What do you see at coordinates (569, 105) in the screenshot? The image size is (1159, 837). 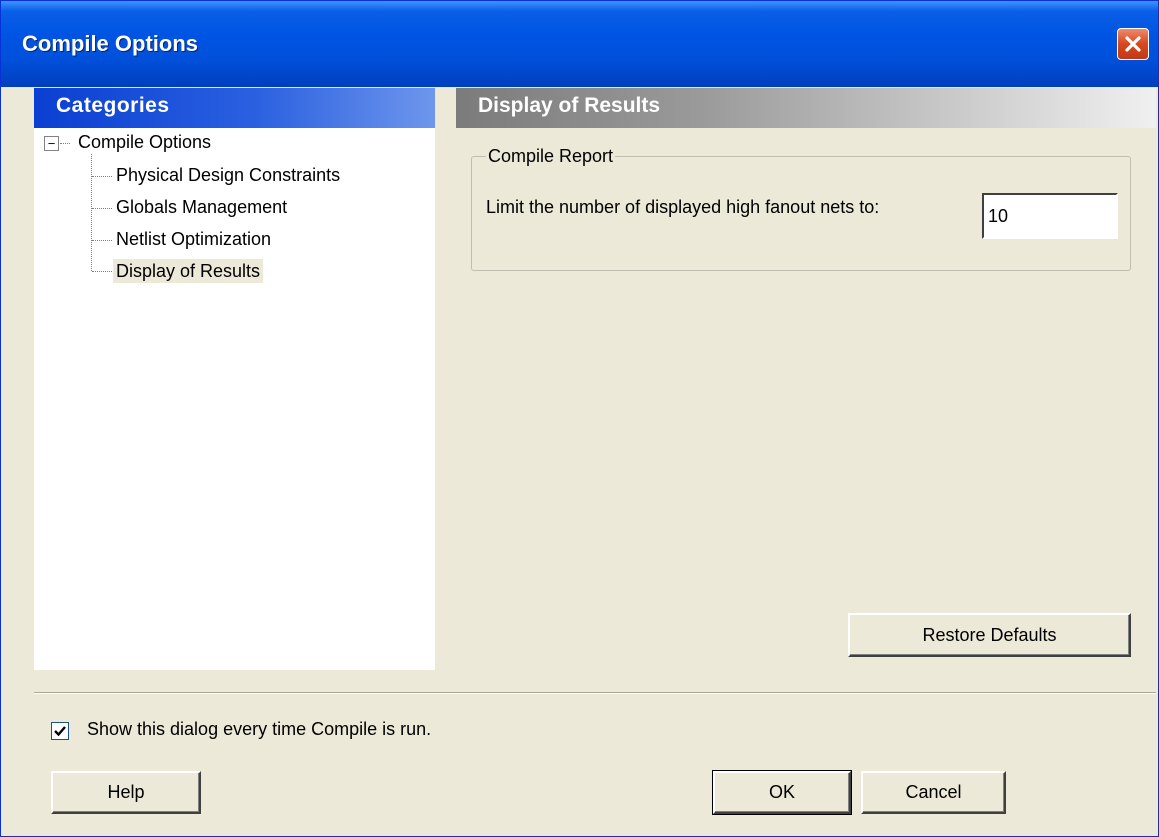 I see `section-title: Display of Results` at bounding box center [569, 105].